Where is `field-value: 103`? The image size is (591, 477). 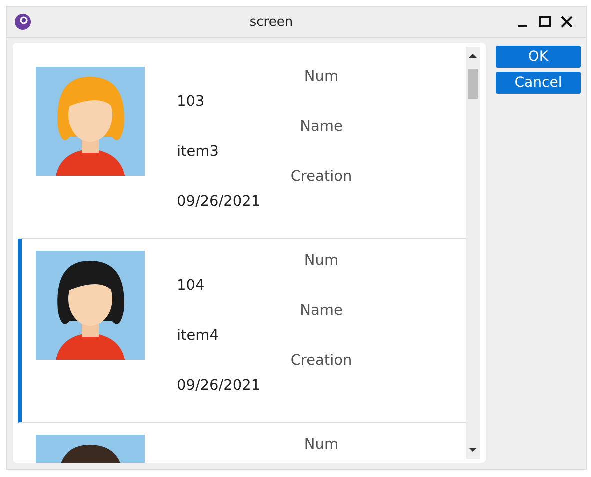
field-value: 103 is located at coordinates (191, 102).